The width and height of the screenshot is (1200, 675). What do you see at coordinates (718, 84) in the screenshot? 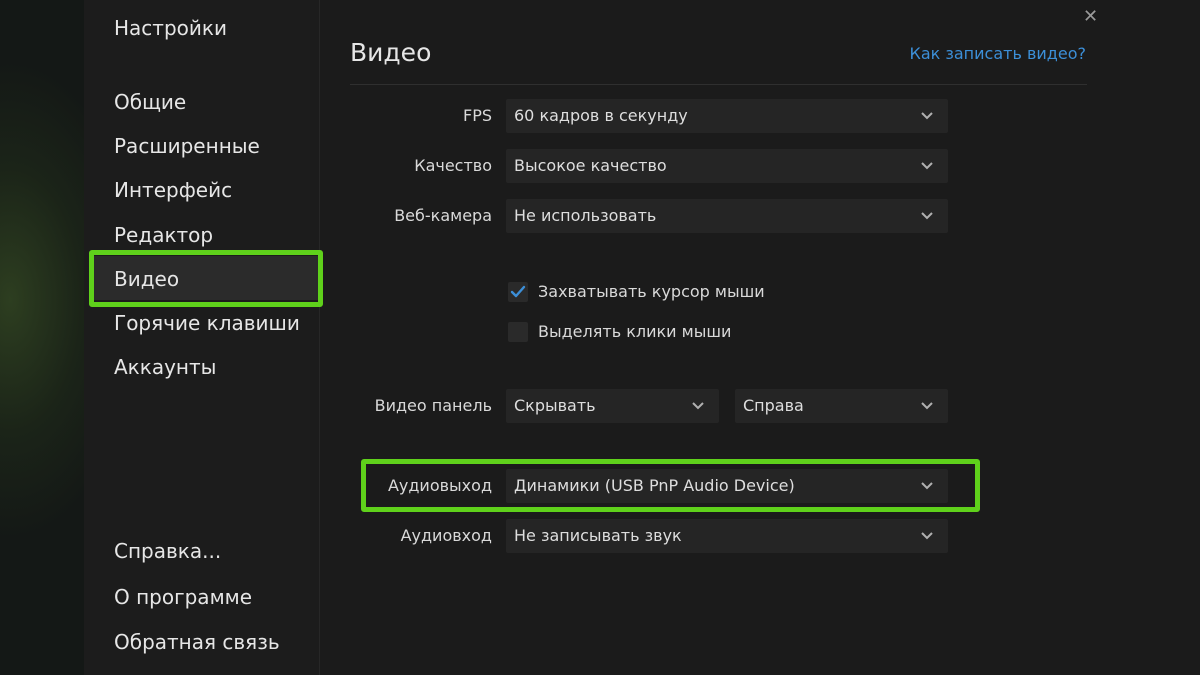
I see `header-divider` at bounding box center [718, 84].